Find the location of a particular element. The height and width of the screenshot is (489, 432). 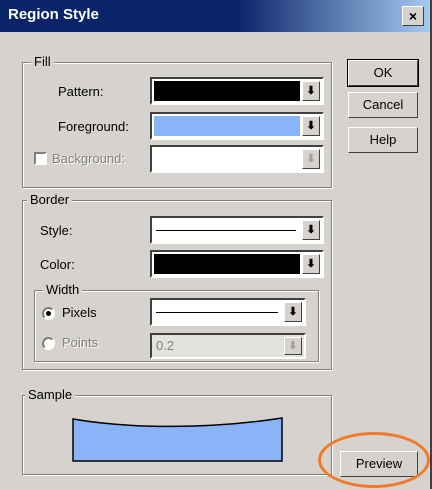

foreground-select: ⬇ is located at coordinates (237, 126).